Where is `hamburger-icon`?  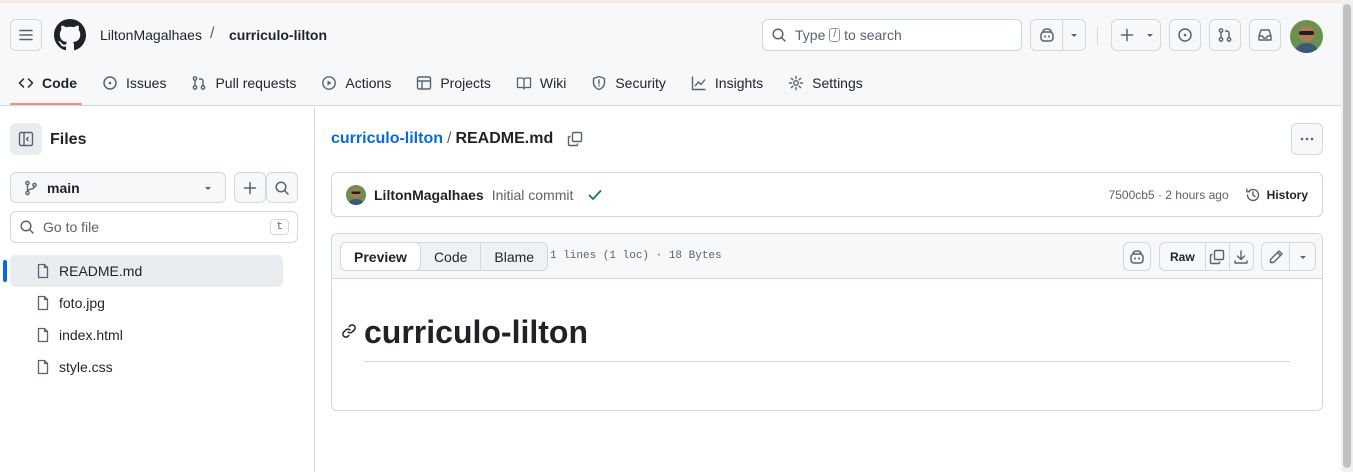 hamburger-icon is located at coordinates (26, 35).